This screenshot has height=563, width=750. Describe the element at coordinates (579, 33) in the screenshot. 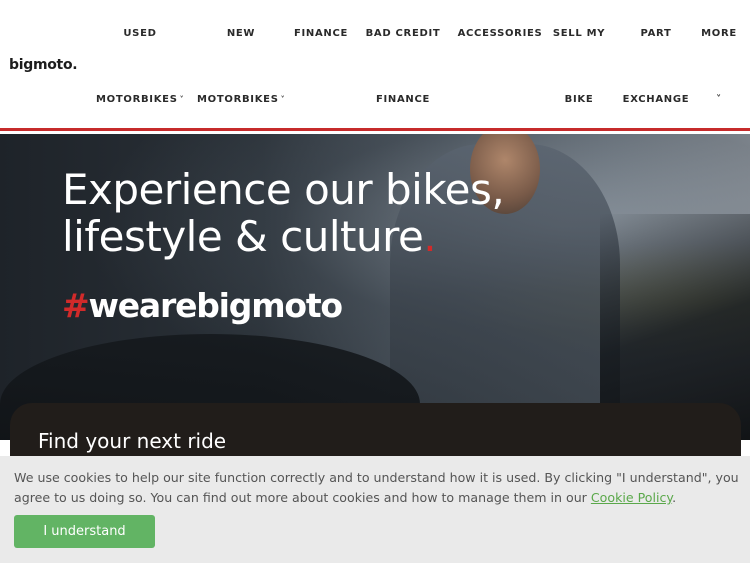

I see `nav-label-top: SELL MY` at that location.